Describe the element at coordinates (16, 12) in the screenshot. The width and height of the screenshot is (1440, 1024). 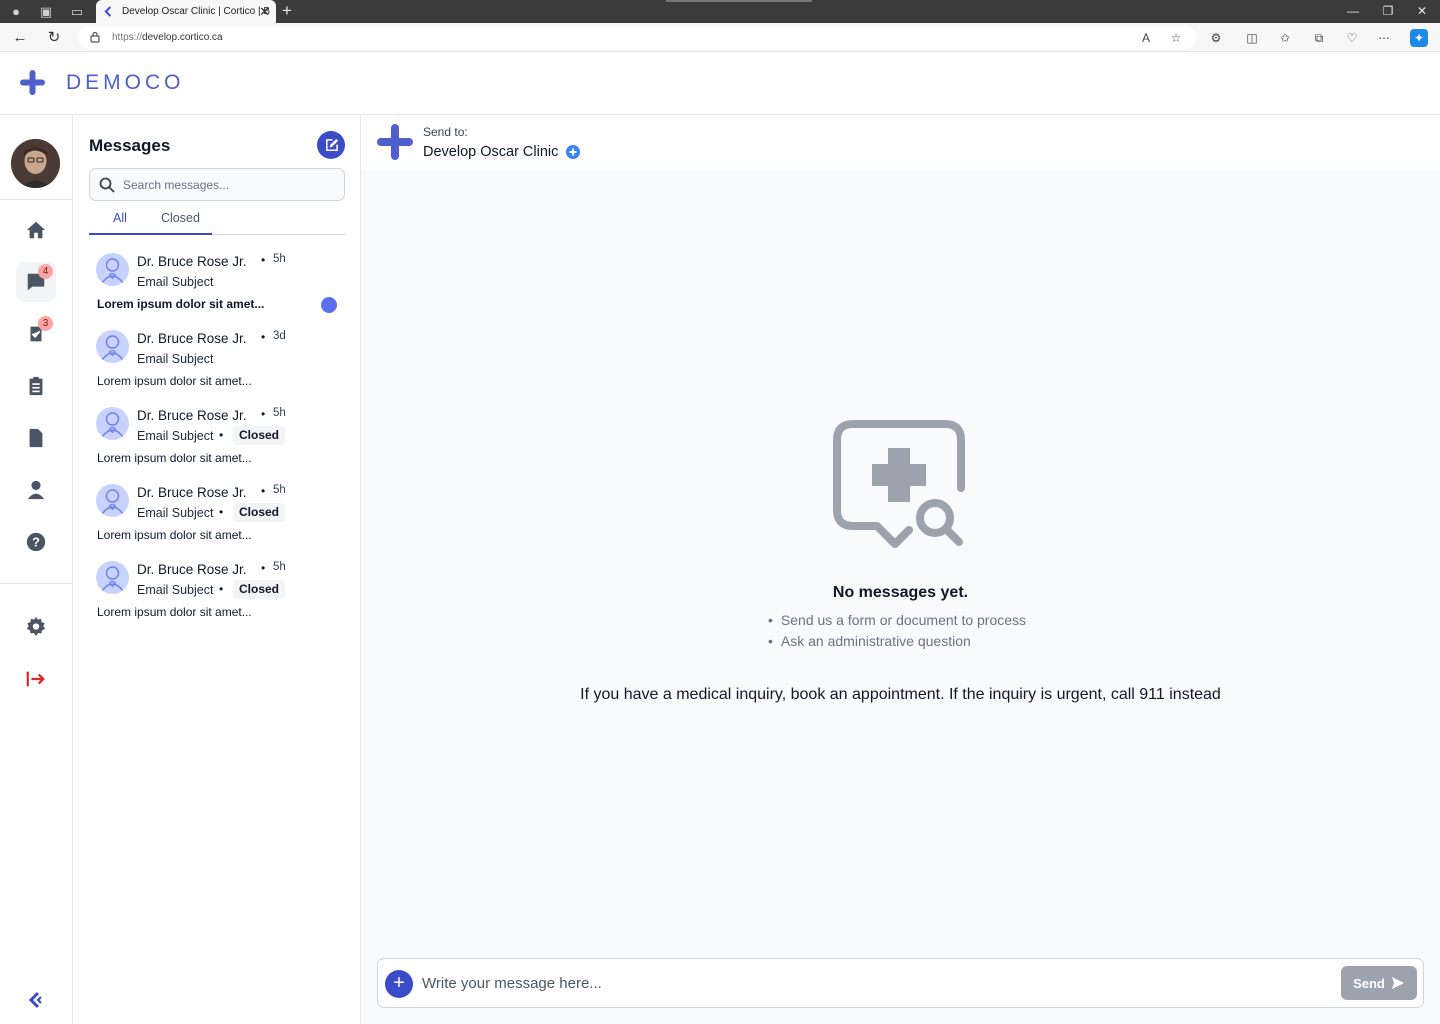
I see `profile-icon: ●` at that location.